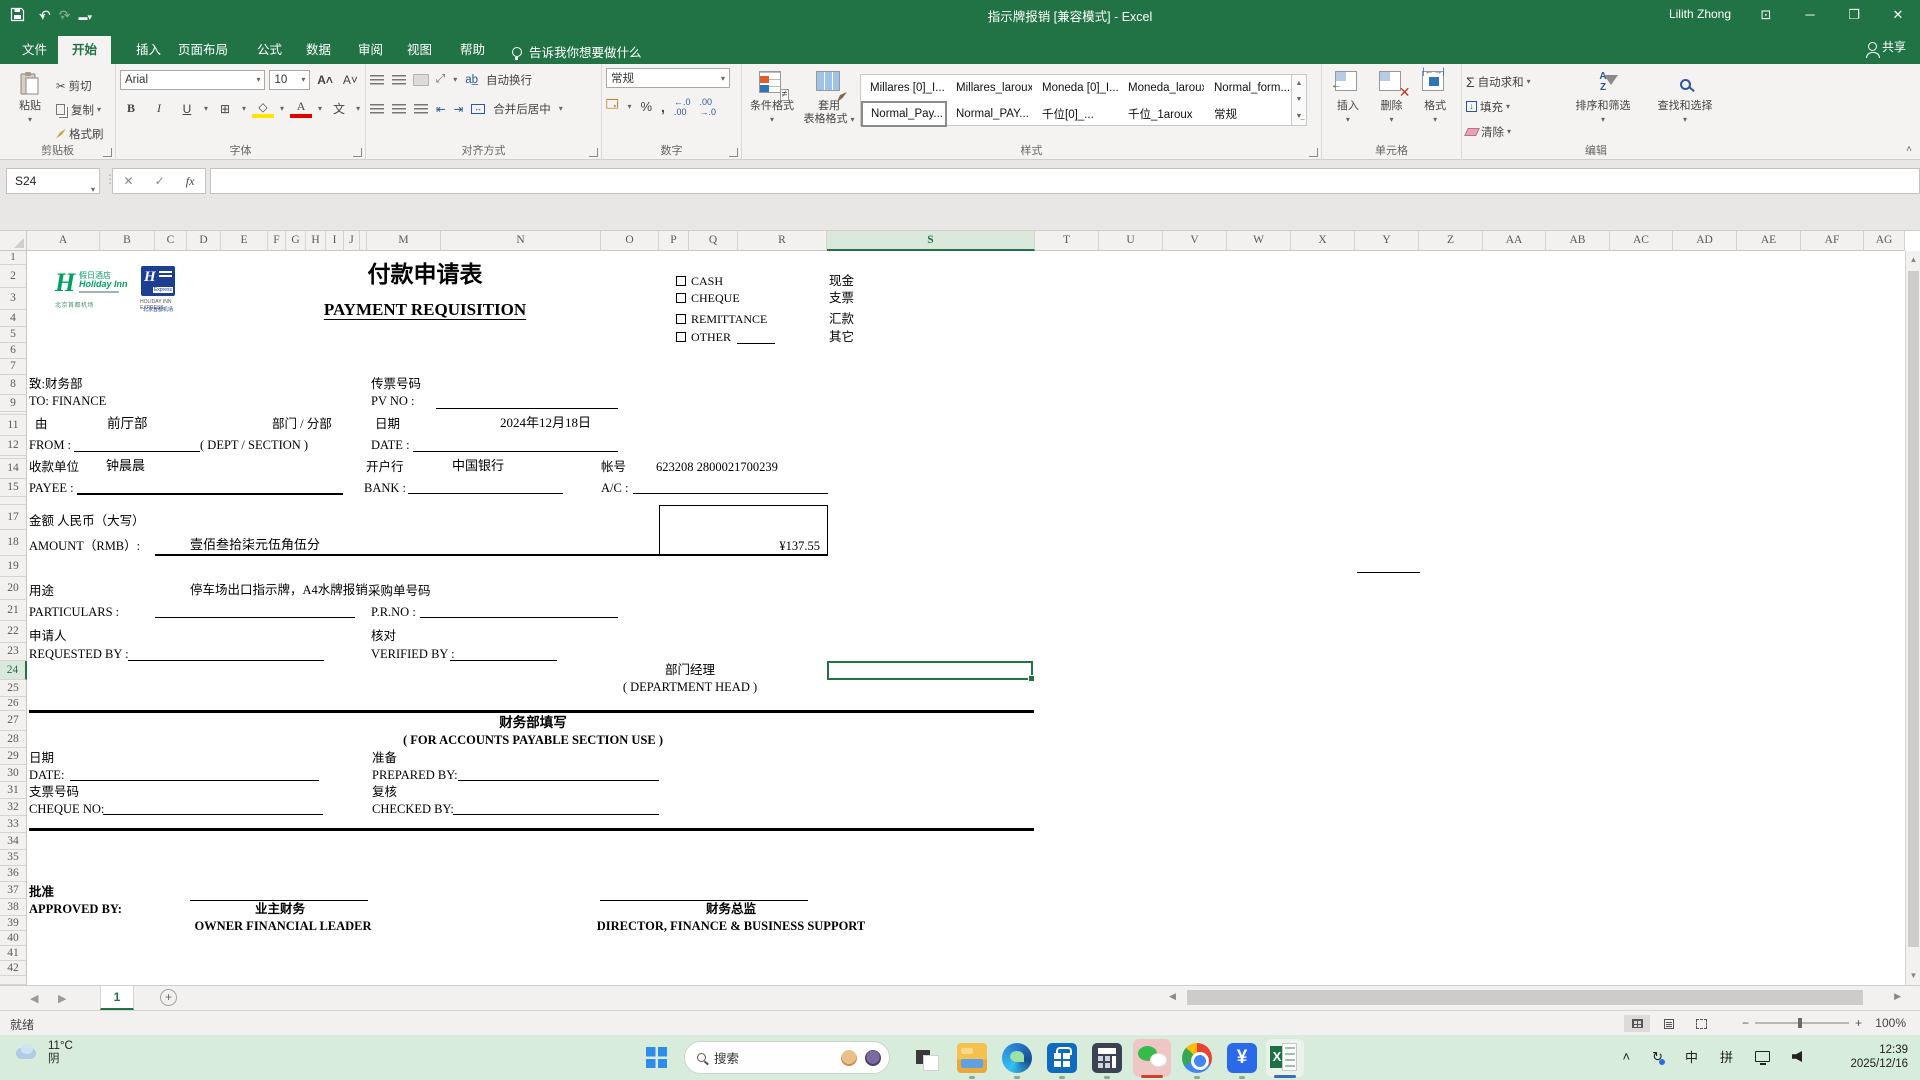 The height and width of the screenshot is (1080, 1920). Describe the element at coordinates (13, 773) in the screenshot. I see `row-header-30: 30` at that location.